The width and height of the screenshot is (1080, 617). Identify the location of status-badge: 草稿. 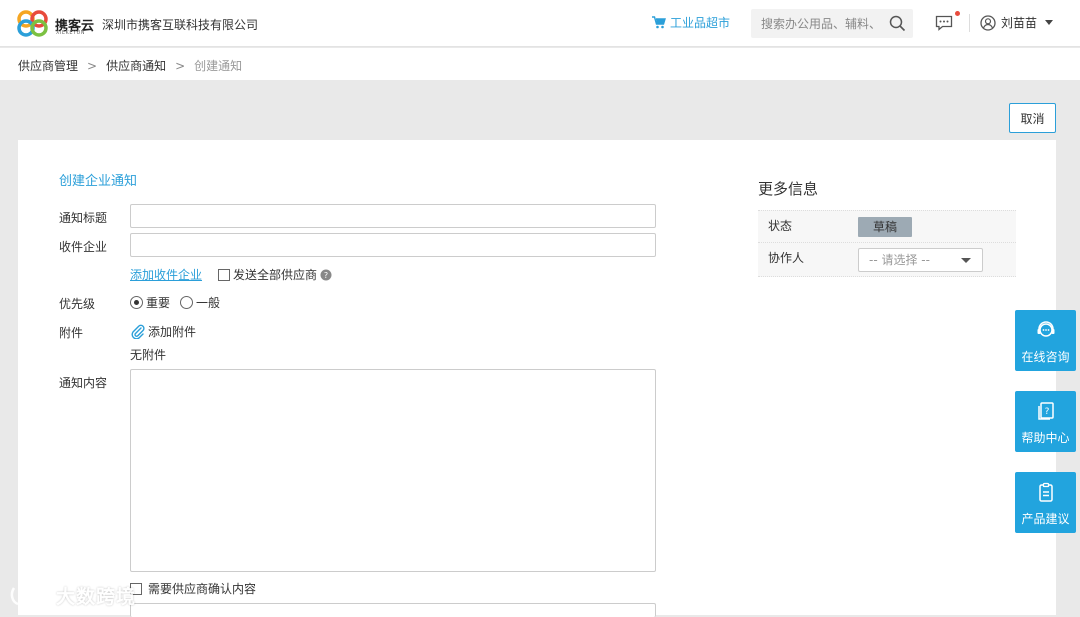
(885, 227).